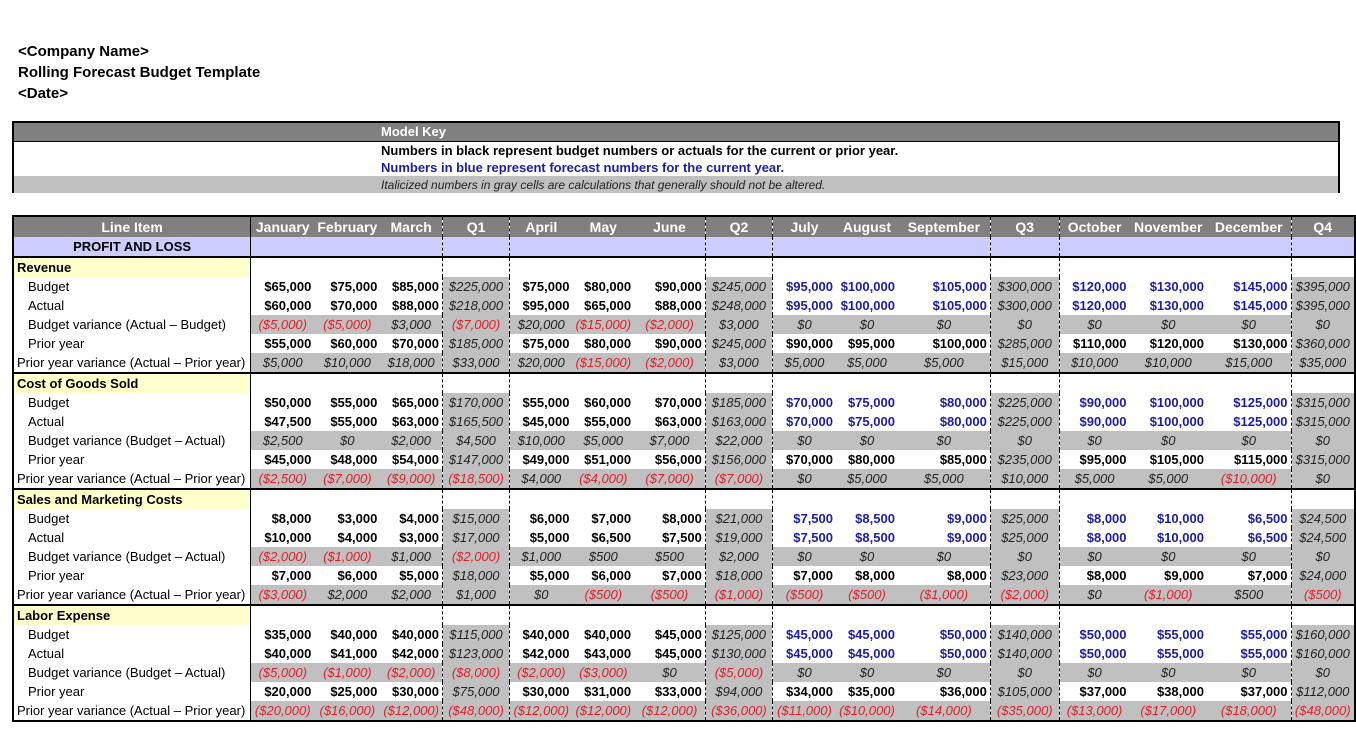 This screenshot has width=1356, height=747. I want to click on value-cell: $18,000, so click(475, 575).